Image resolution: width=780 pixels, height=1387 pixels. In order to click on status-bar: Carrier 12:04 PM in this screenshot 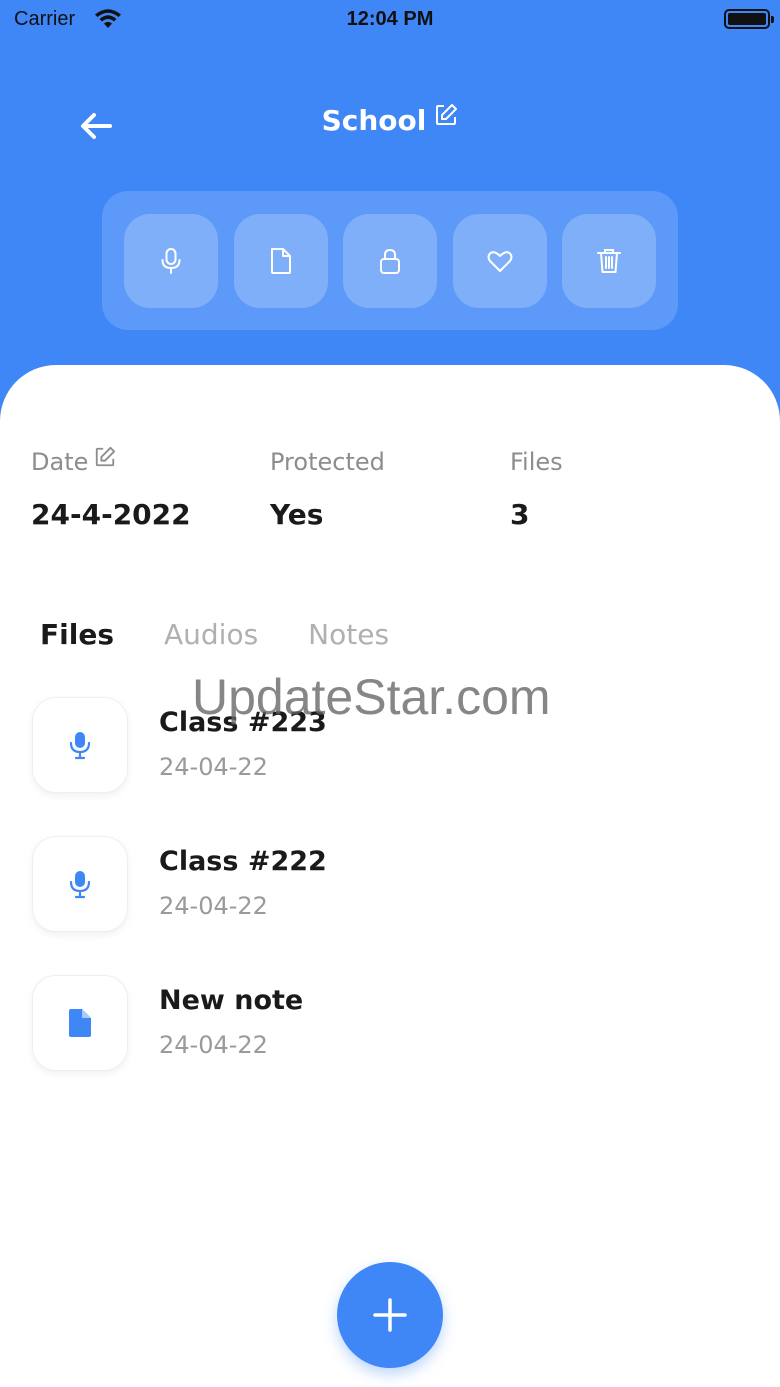, I will do `click(390, 22)`.